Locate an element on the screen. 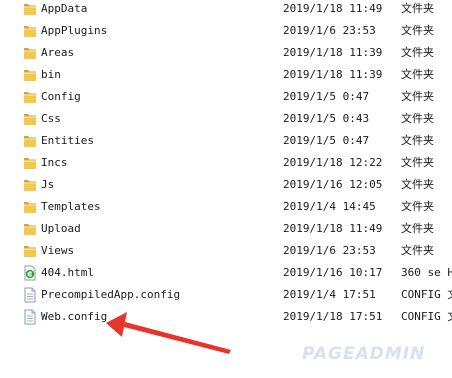 This screenshot has height=378, width=452. file-row: Web.config 2019/1/18 17:51 CONFIG 文件 is located at coordinates (226, 317).